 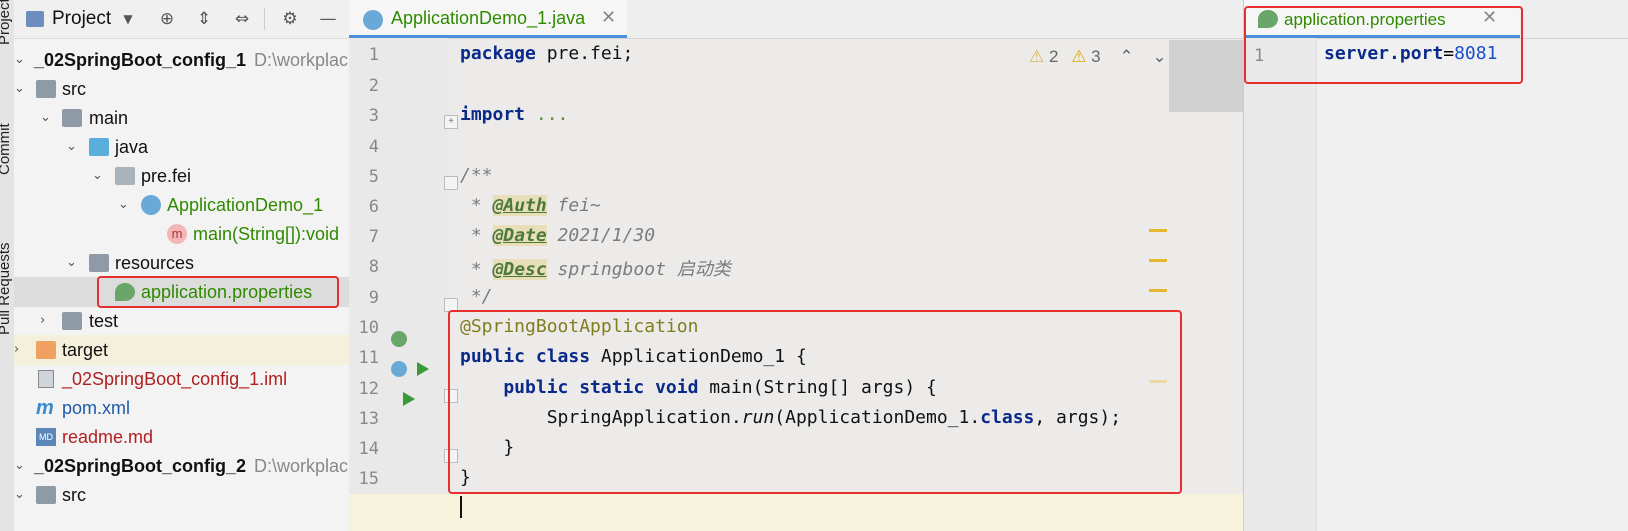 I want to click on code-line-11: @SpringBootApplication, so click(x=579, y=326).